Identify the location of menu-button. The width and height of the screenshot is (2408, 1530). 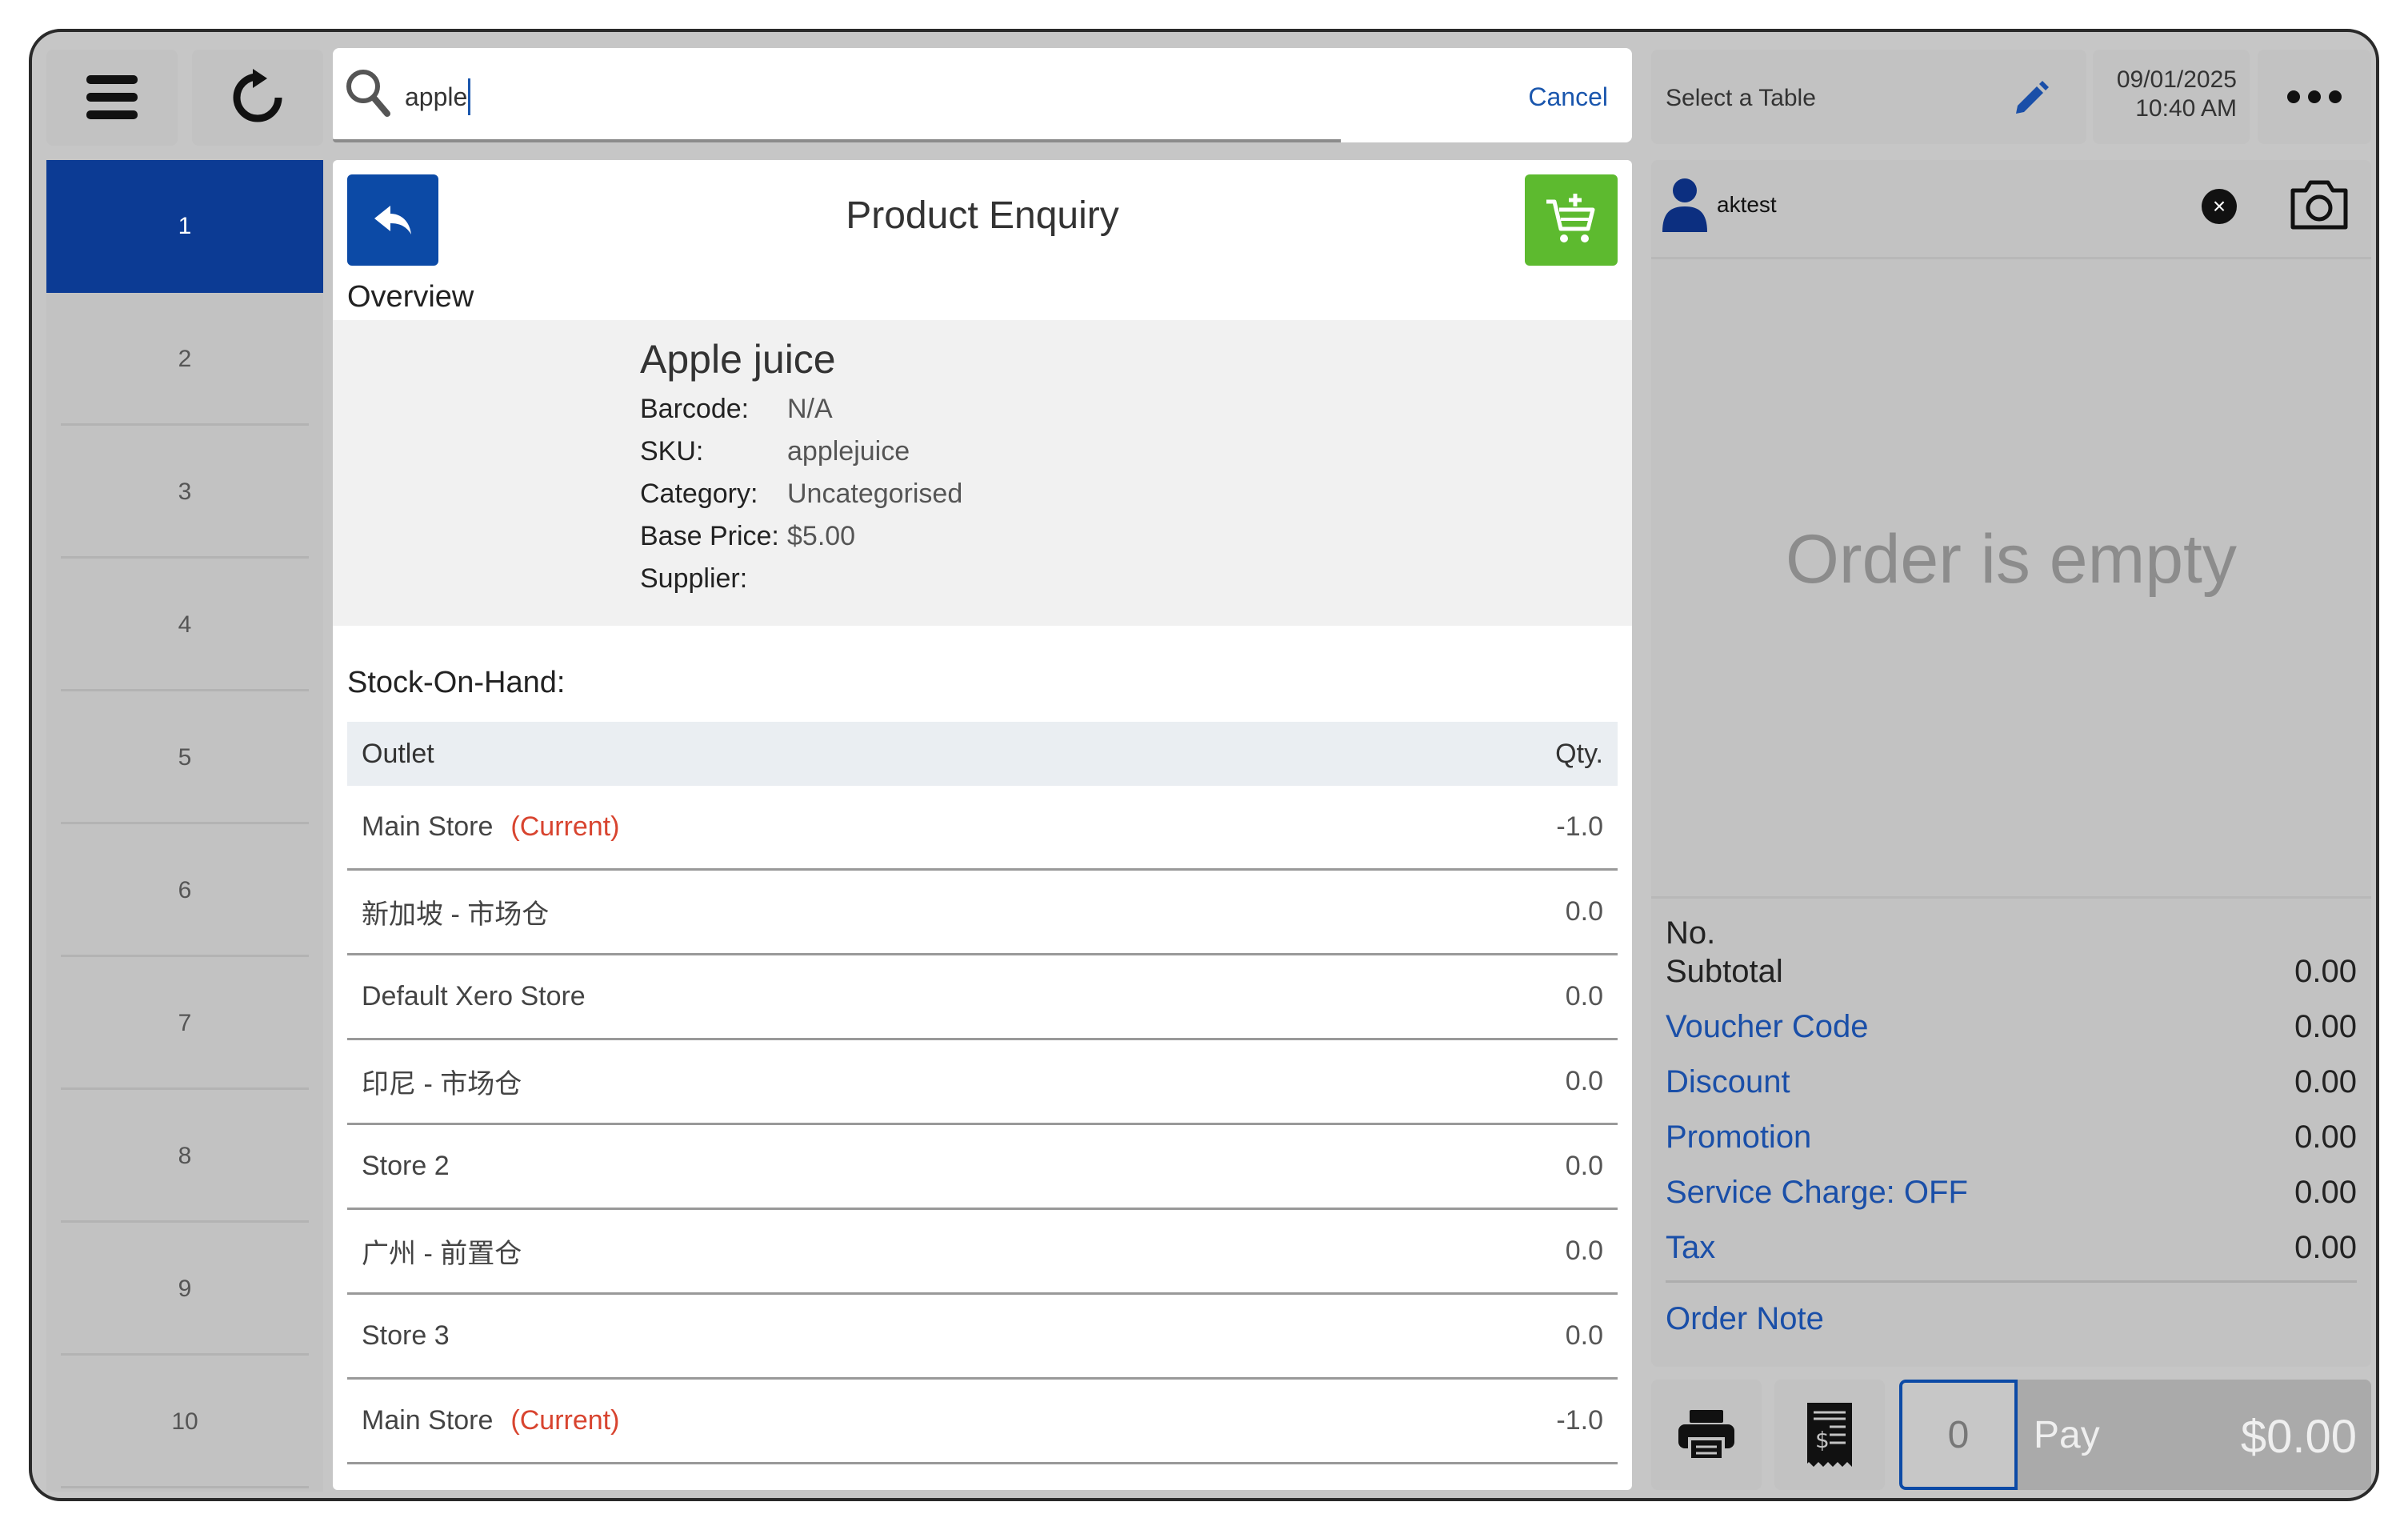
(112, 98).